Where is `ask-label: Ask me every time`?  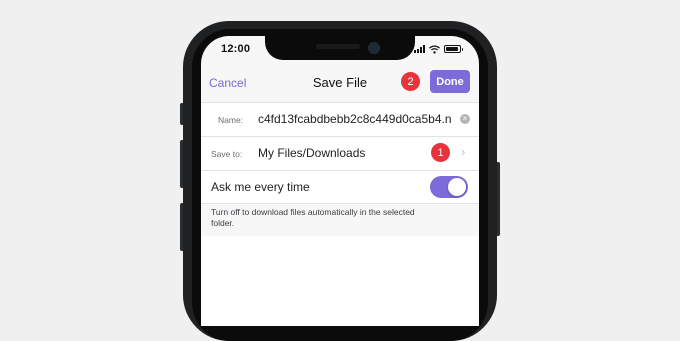 ask-label: Ask me every time is located at coordinates (260, 187).